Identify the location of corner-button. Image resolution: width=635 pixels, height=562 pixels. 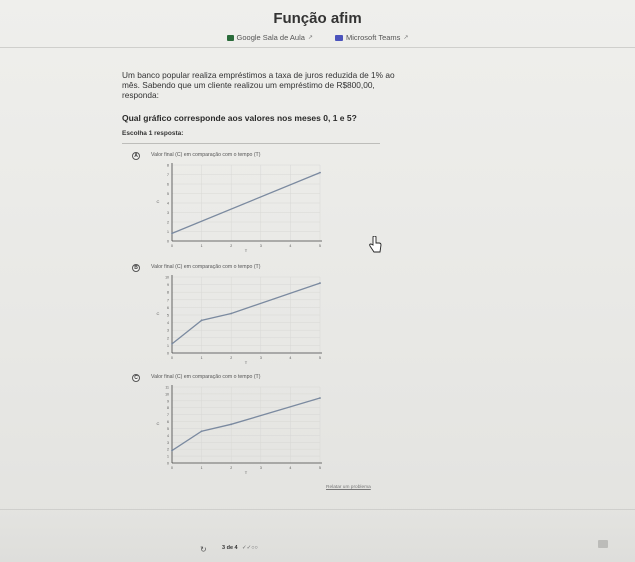
(603, 544).